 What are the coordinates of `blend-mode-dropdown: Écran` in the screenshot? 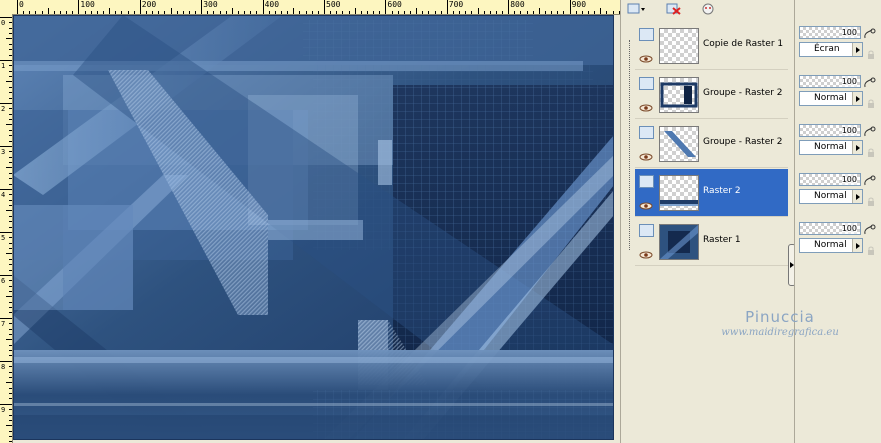 It's located at (831, 49).